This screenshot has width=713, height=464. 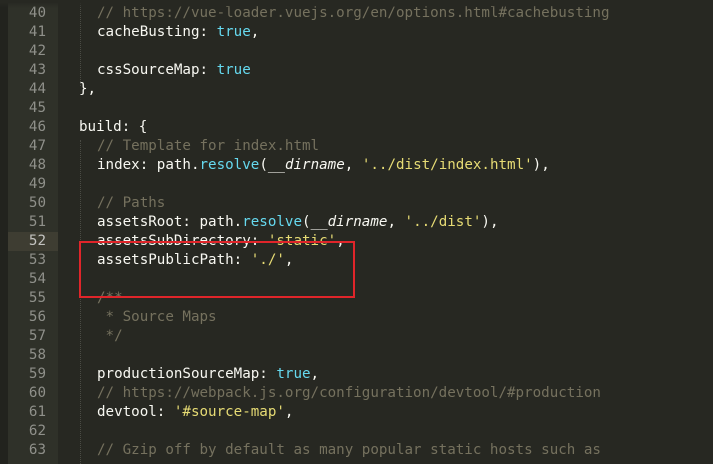 What do you see at coordinates (37, 203) in the screenshot?
I see `line-number: 50` at bounding box center [37, 203].